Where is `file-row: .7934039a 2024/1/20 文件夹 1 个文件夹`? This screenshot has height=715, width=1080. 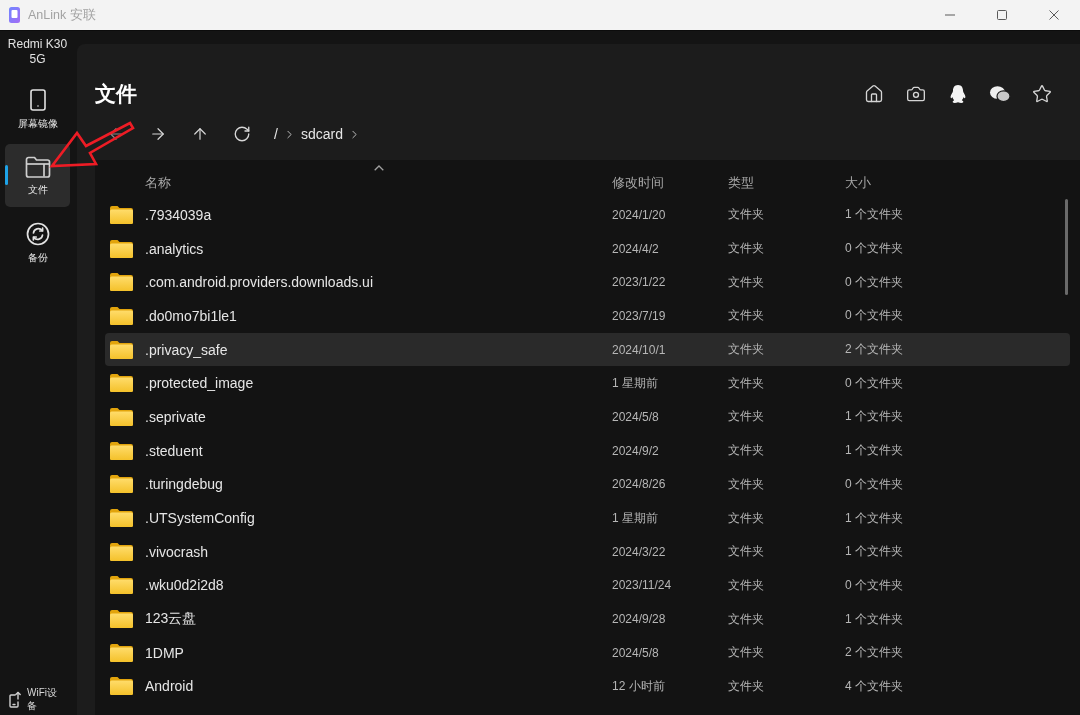
file-row: .7934039a 2024/1/20 文件夹 1 个文件夹 is located at coordinates (587, 215).